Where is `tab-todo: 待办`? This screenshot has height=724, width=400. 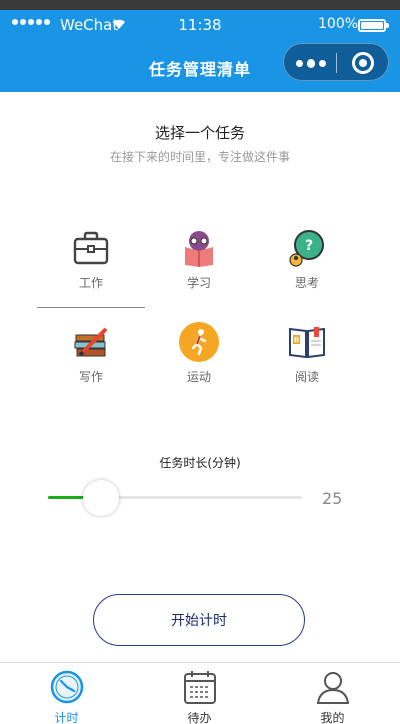 tab-todo: 待办 is located at coordinates (199, 693).